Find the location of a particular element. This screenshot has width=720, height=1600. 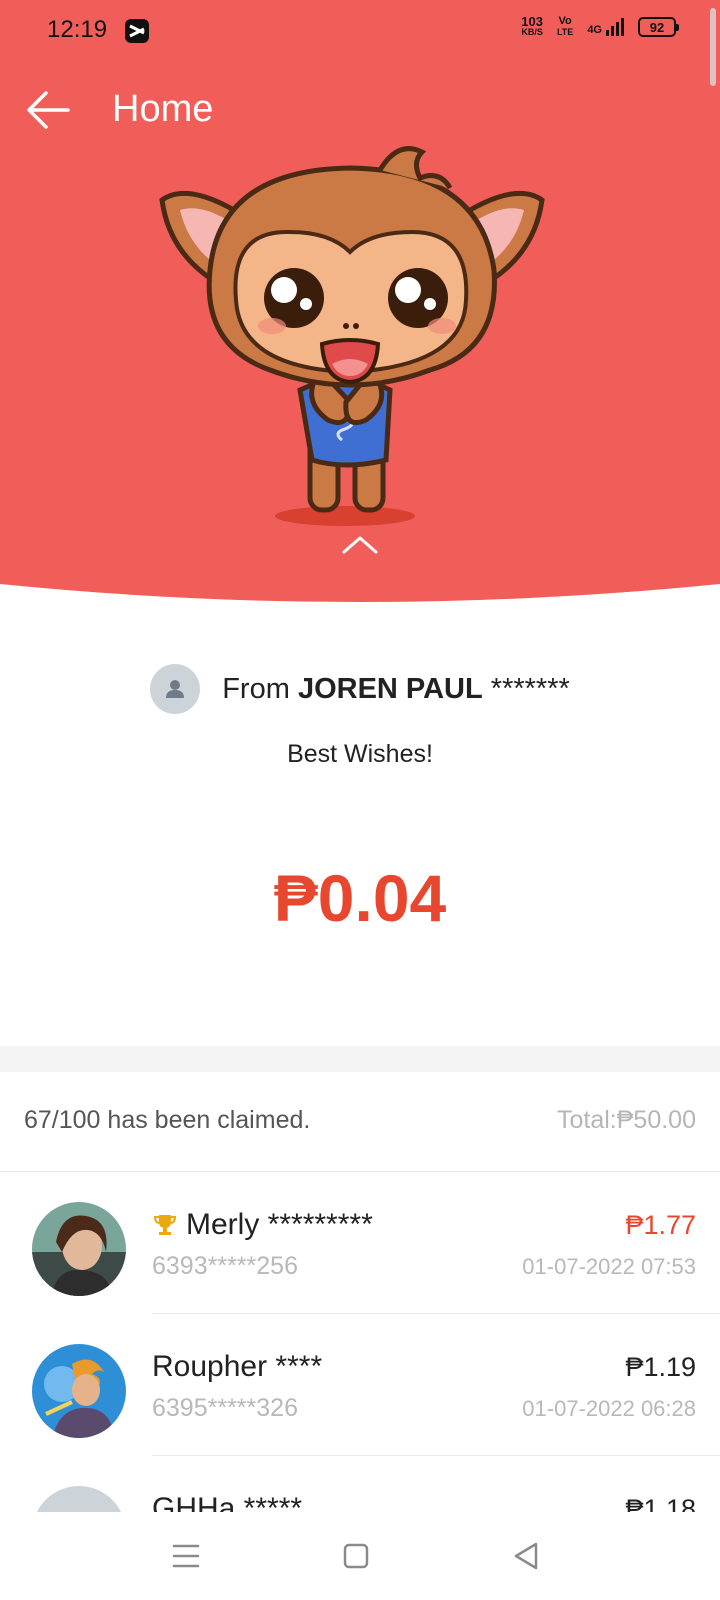

claimer-name: Roupher **** is located at coordinates (237, 1366).